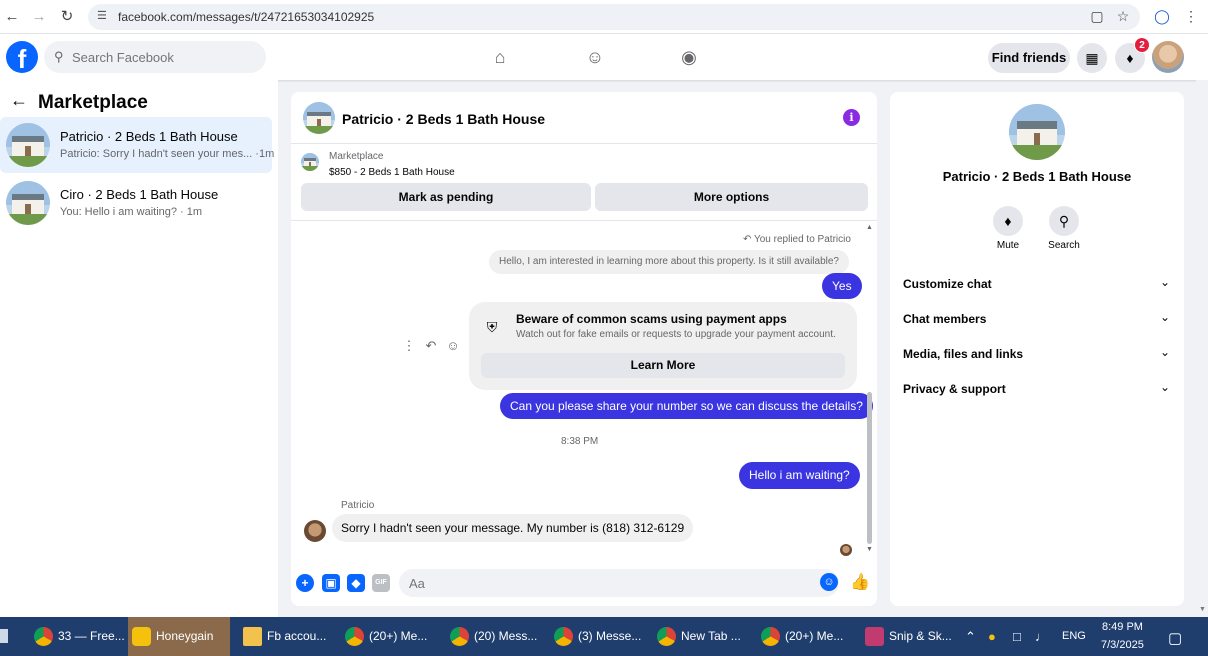 This screenshot has height=656, width=1208. I want to click on emoji-icon: ☺, so click(829, 582).